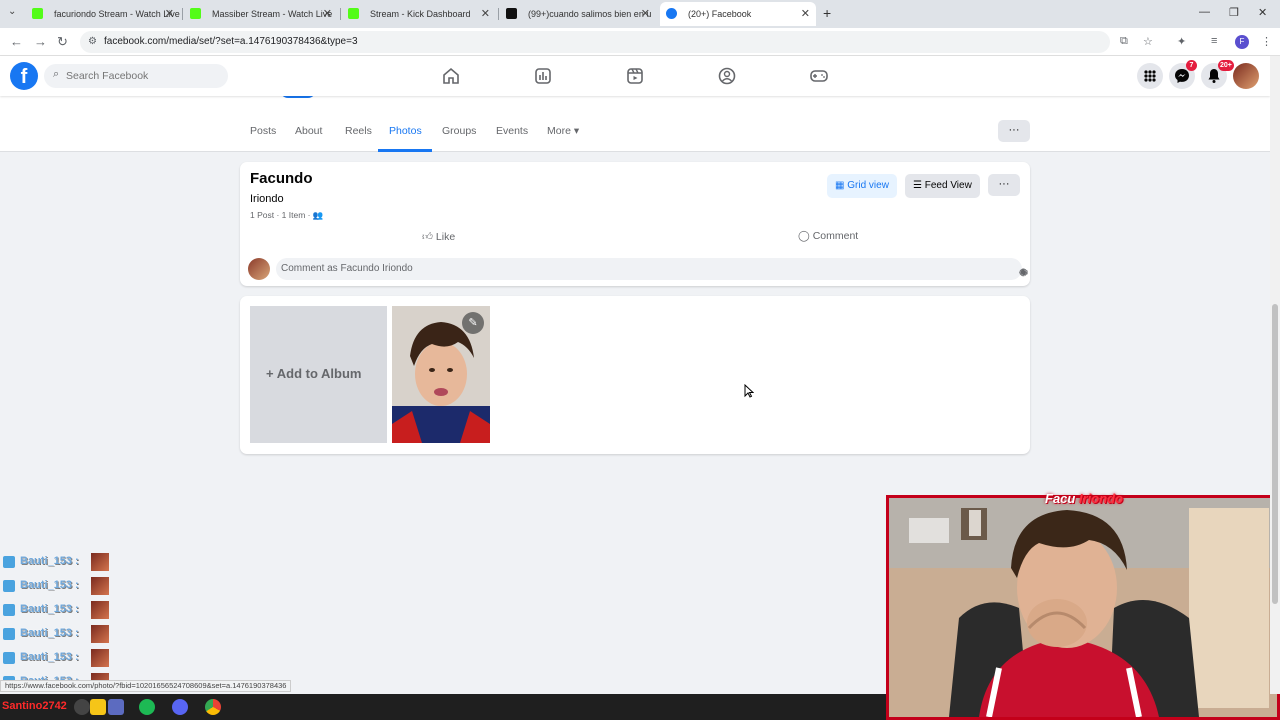 The image size is (1280, 720). What do you see at coordinates (1060, 498) in the screenshot?
I see `webcam-title-first: Facu` at bounding box center [1060, 498].